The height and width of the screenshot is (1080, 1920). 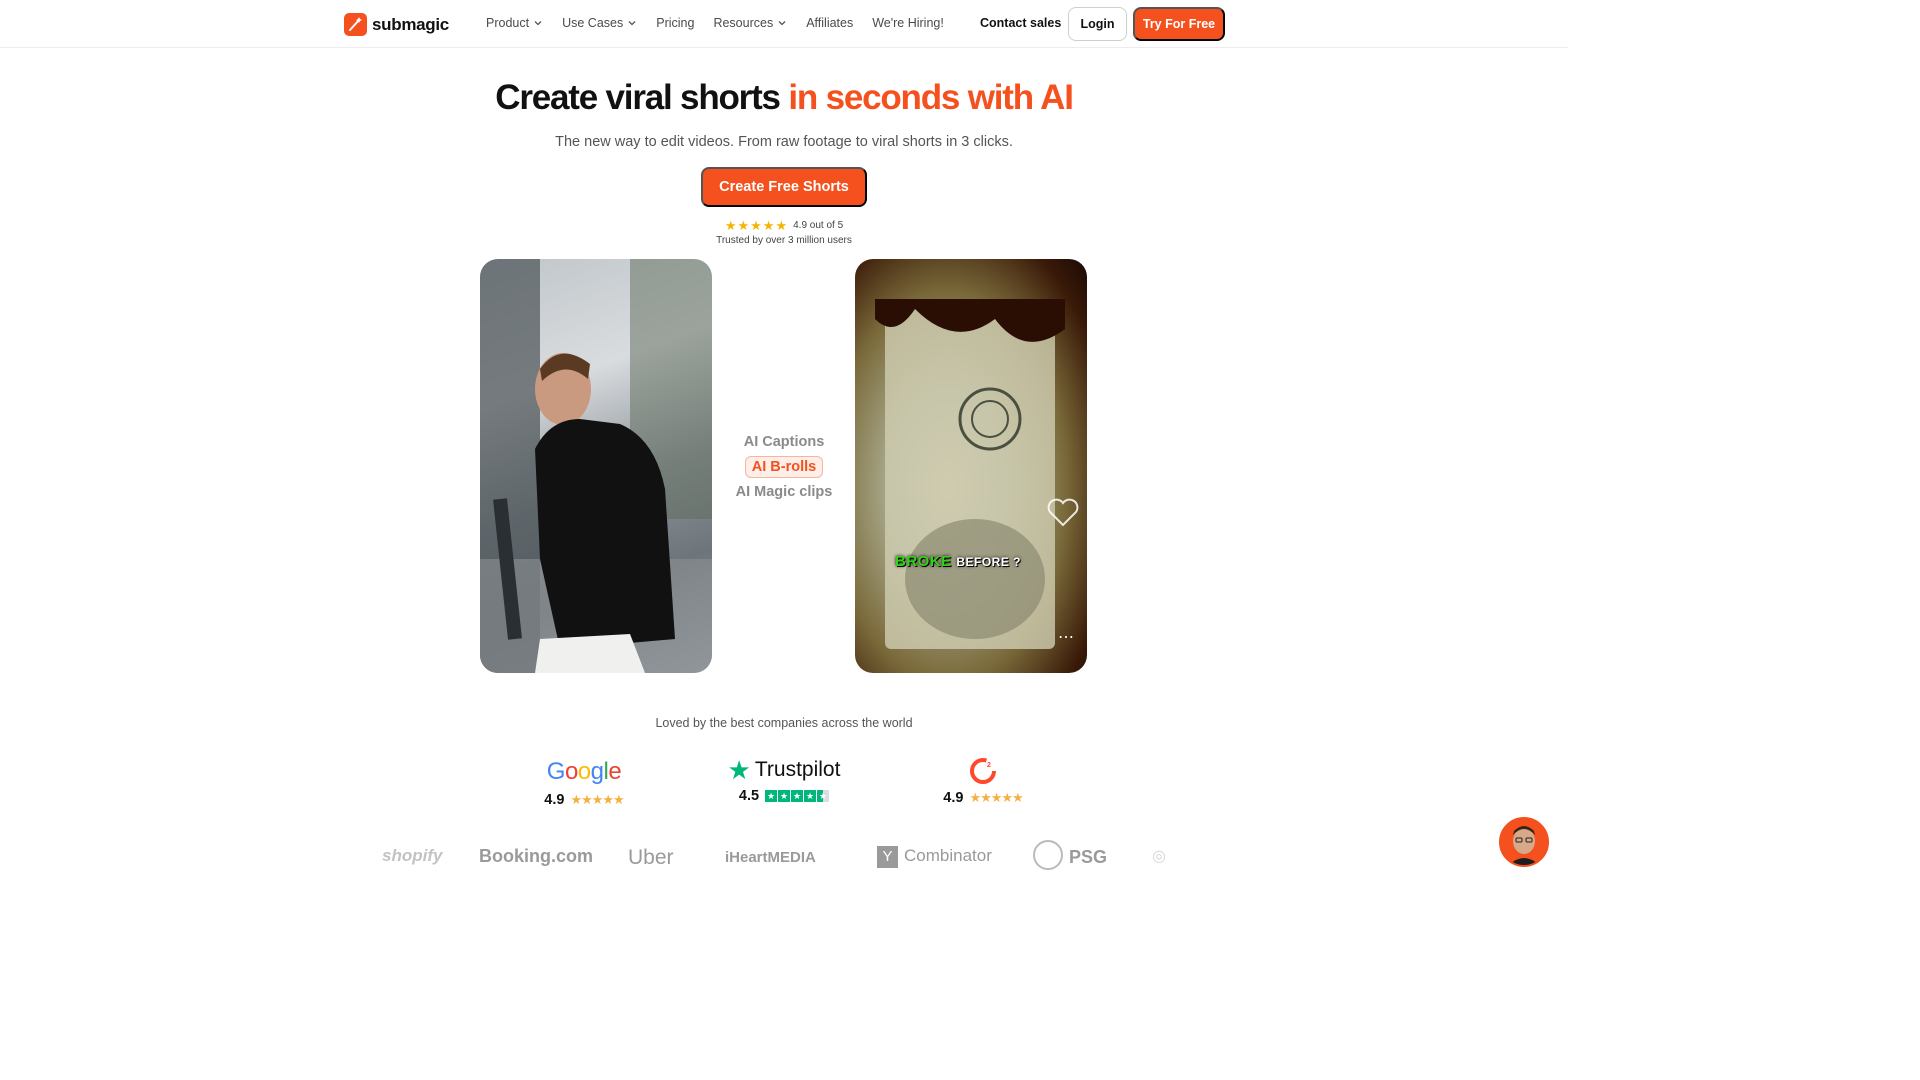 I want to click on ycombinator-name: Combinator, so click(x=948, y=855).